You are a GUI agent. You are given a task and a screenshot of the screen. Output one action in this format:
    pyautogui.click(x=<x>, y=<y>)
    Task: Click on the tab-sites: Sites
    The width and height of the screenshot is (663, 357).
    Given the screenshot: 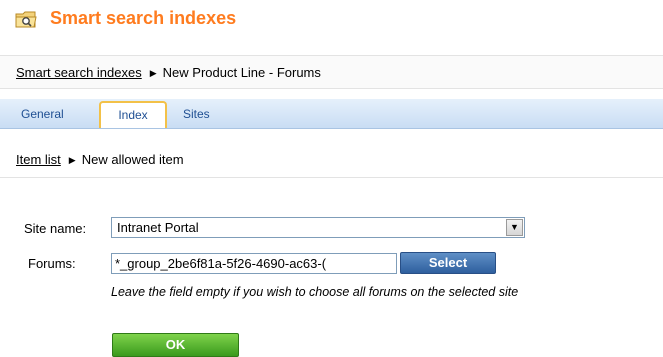 What is the action you would take?
    pyautogui.click(x=196, y=114)
    